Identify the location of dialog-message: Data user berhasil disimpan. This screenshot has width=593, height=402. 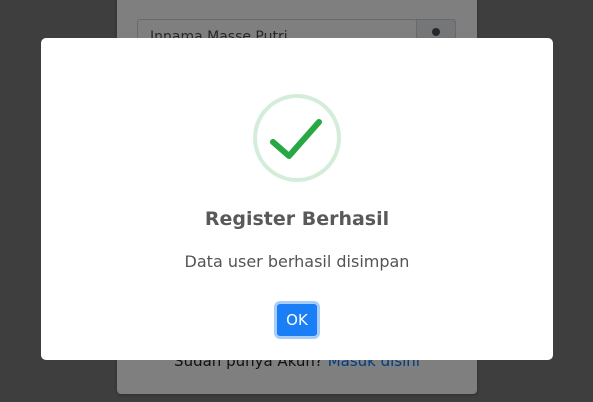
(297, 261).